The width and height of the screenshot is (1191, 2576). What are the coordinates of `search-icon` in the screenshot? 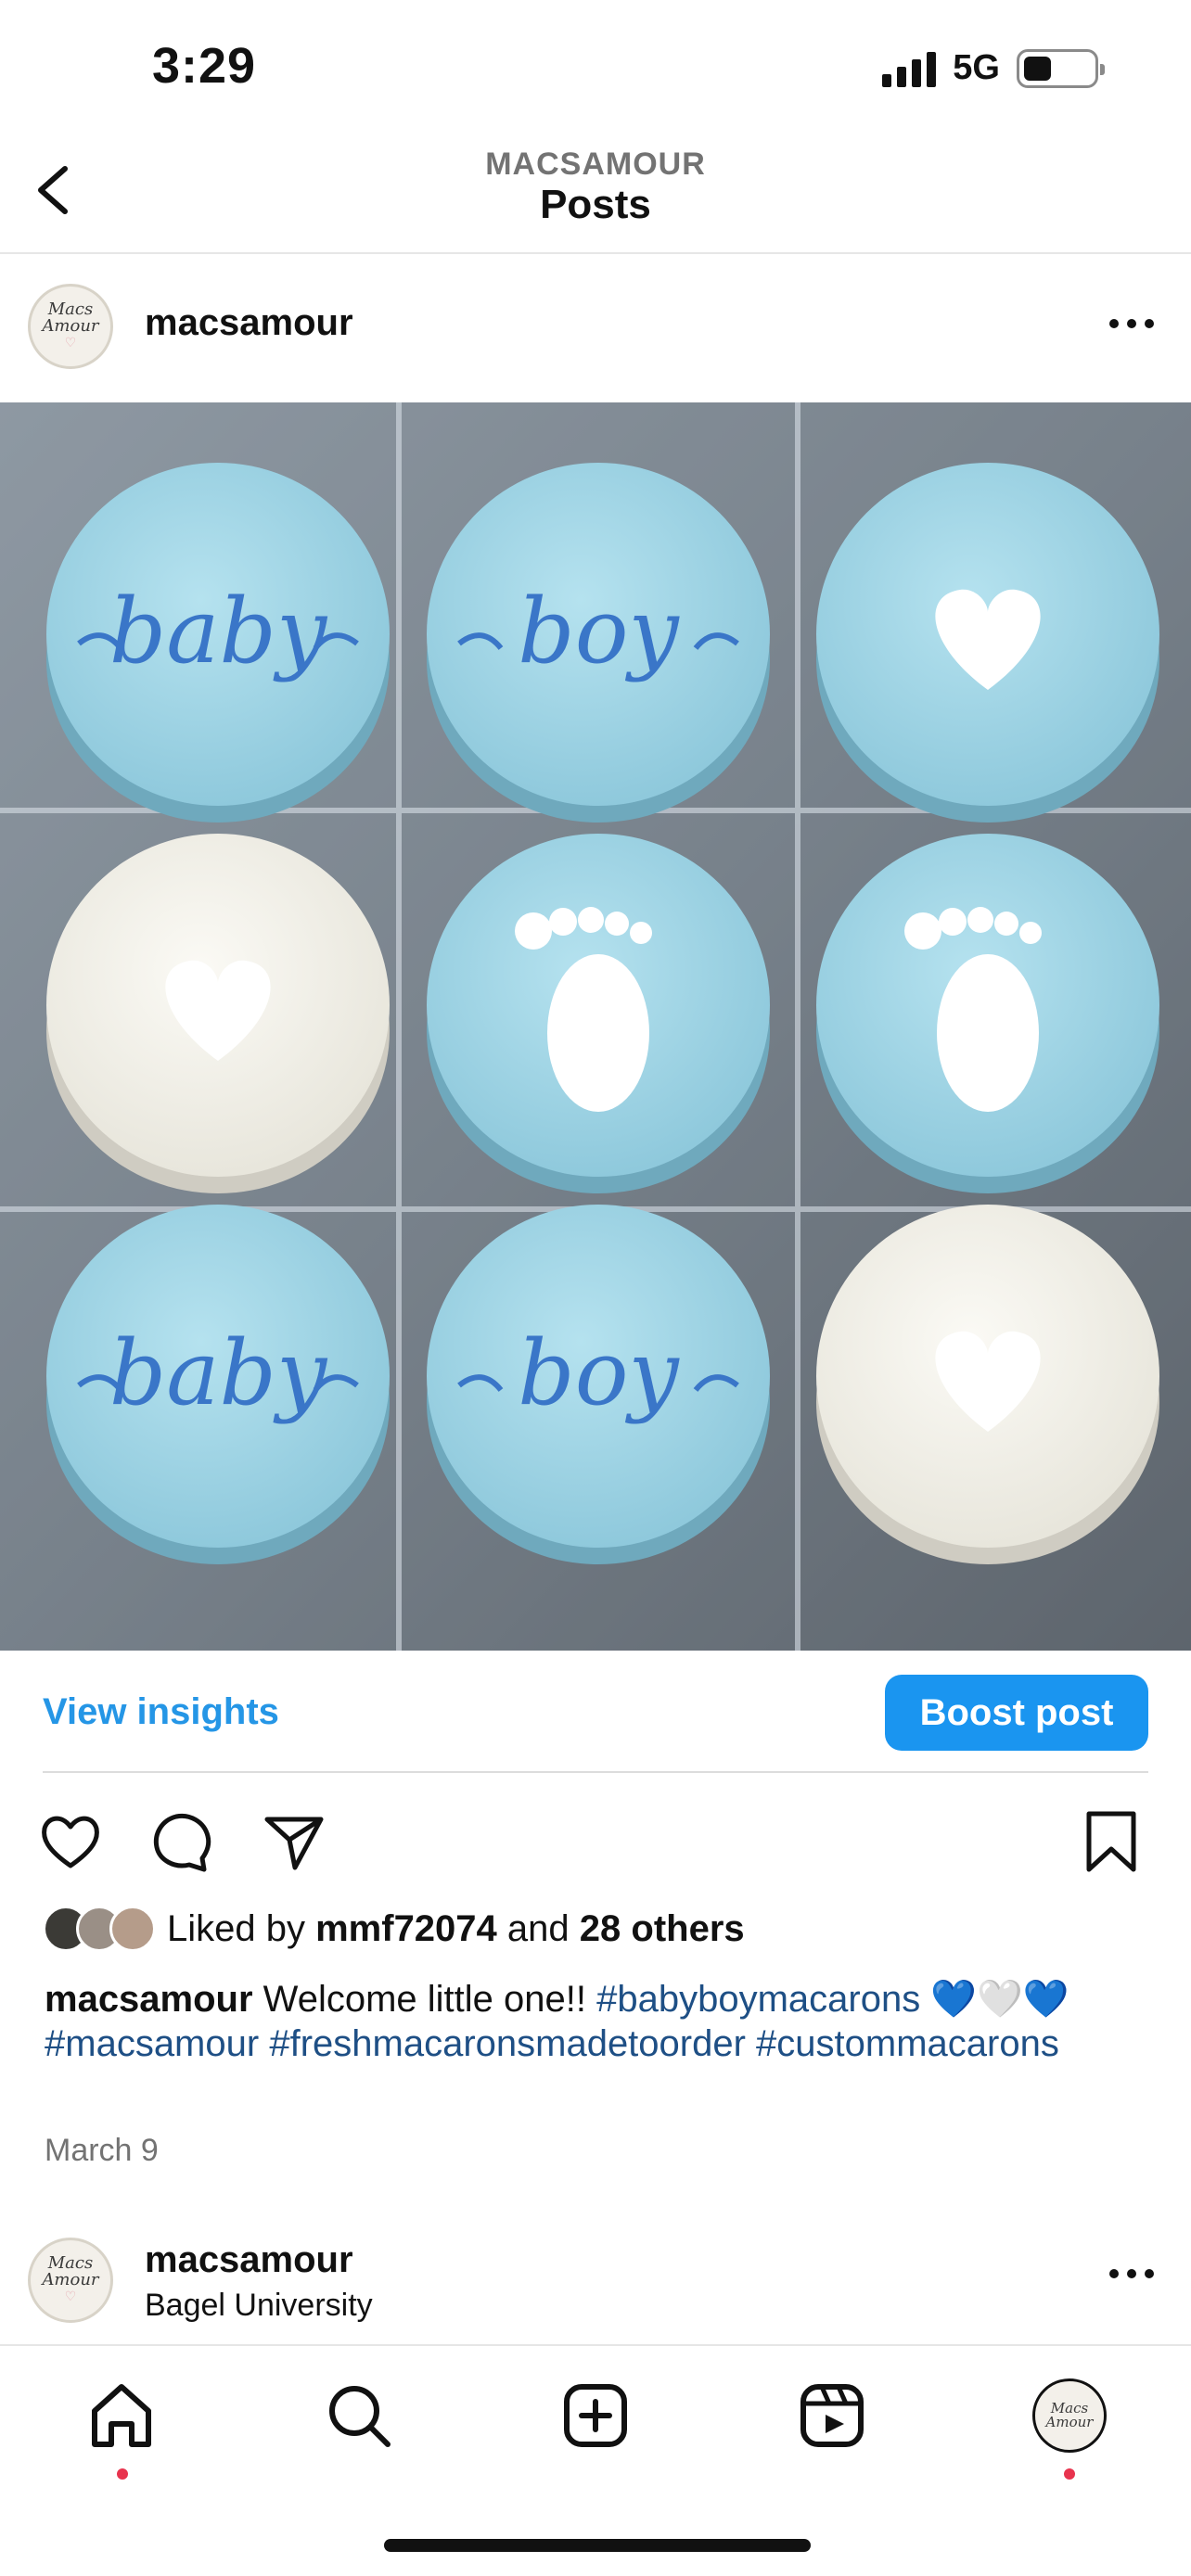 It's located at (360, 2417).